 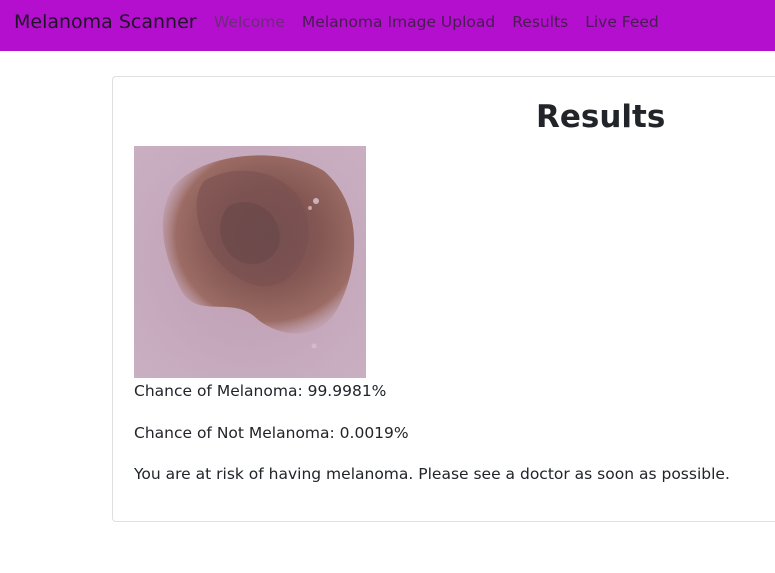 I want to click on brand-link: Melanoma Scanner, so click(x=105, y=22).